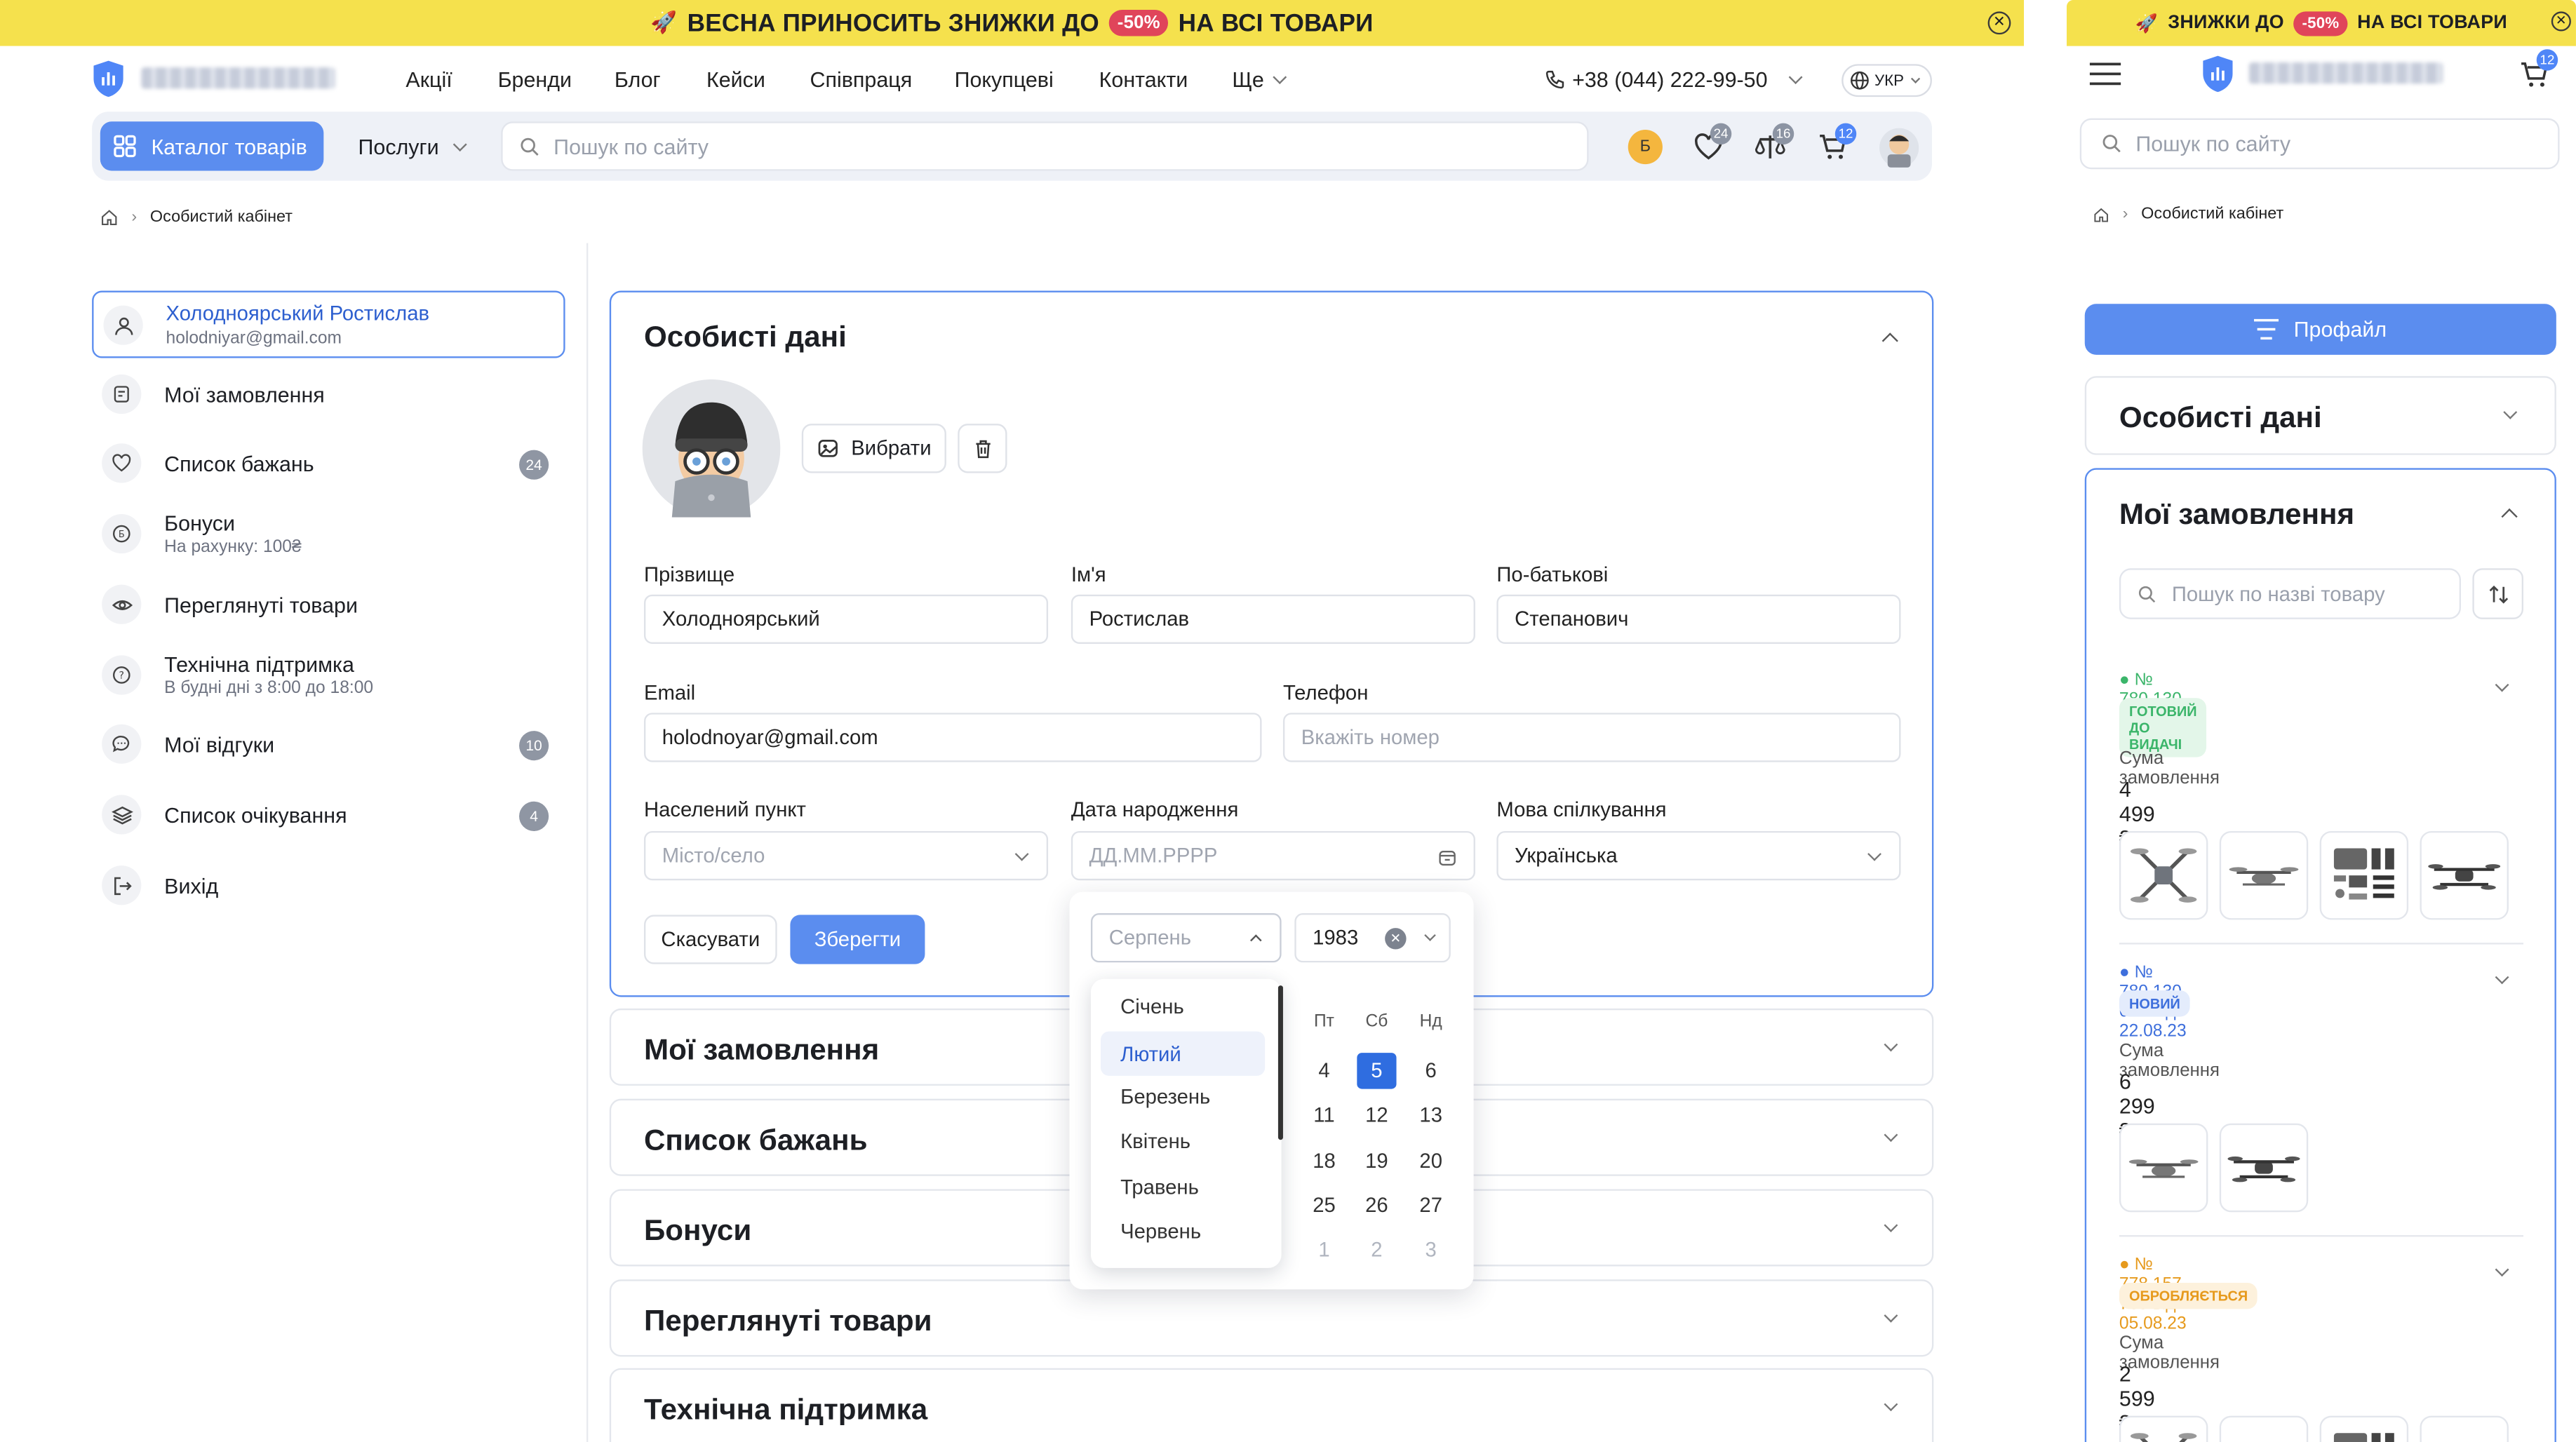  I want to click on calendar-day: 4, so click(1323, 1071).